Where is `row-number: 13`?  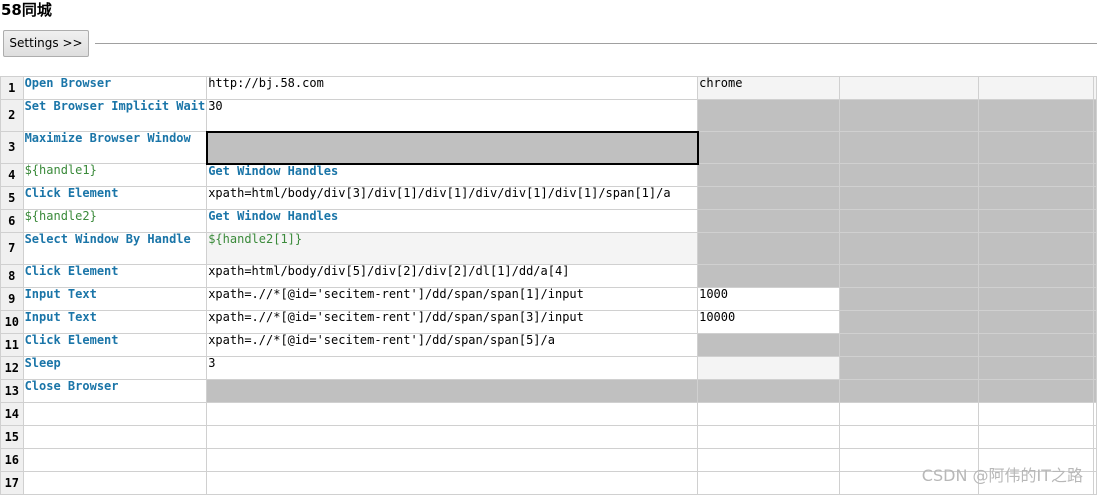
row-number: 13 is located at coordinates (12, 391).